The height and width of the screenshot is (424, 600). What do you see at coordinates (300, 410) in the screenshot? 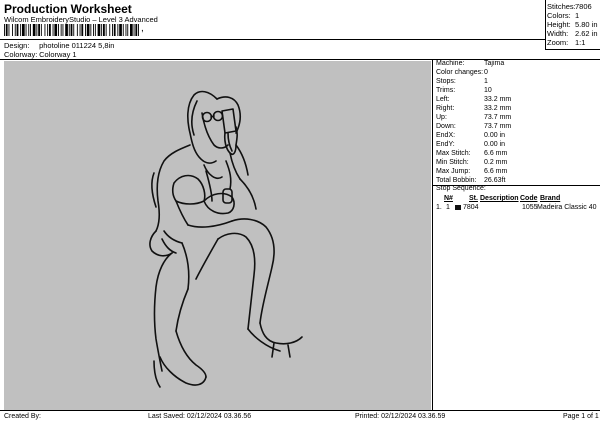
I see `footer-divider` at bounding box center [300, 410].